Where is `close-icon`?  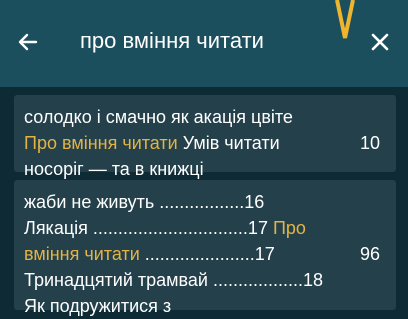
close-icon is located at coordinates (380, 42).